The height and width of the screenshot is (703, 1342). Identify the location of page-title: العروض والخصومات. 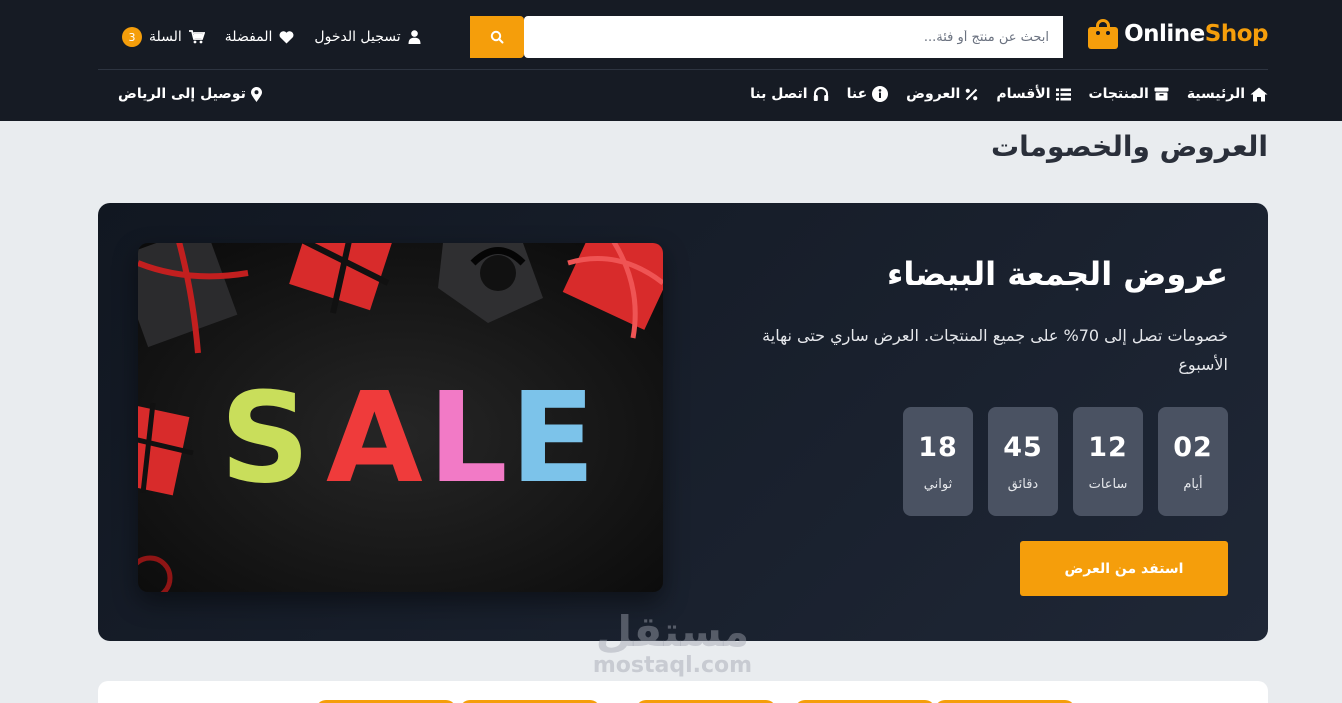
(1129, 146).